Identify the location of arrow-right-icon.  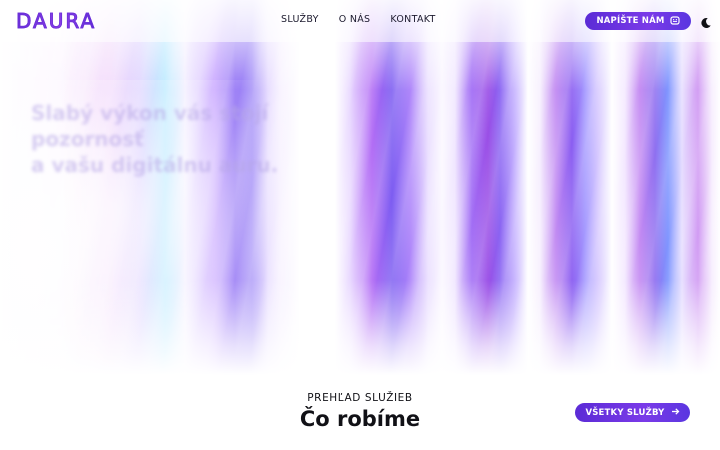
(675, 413).